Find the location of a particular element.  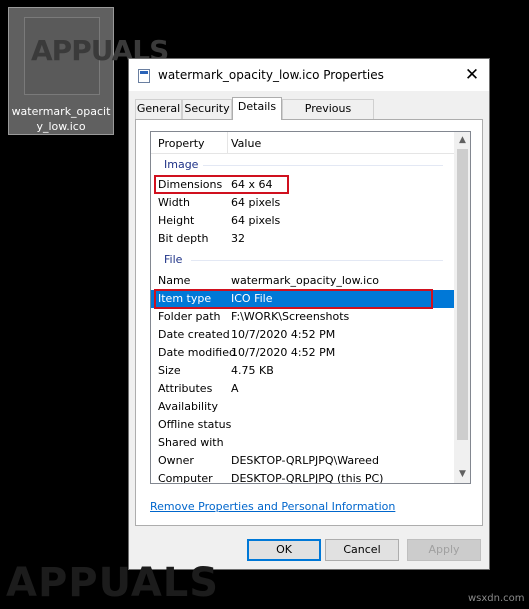

row-value: DESKTOP-QRLPJPQ\Wareed is located at coordinates (305, 460).